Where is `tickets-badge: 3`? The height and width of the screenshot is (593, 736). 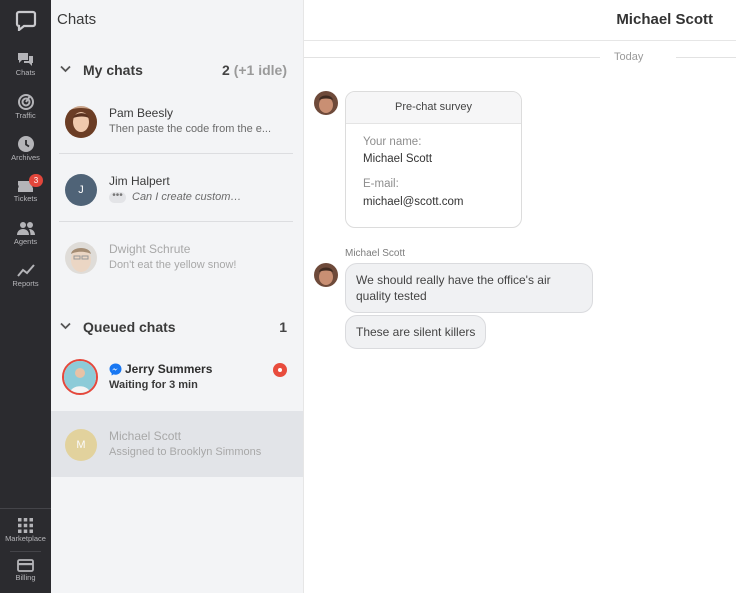
tickets-badge: 3 is located at coordinates (36, 180).